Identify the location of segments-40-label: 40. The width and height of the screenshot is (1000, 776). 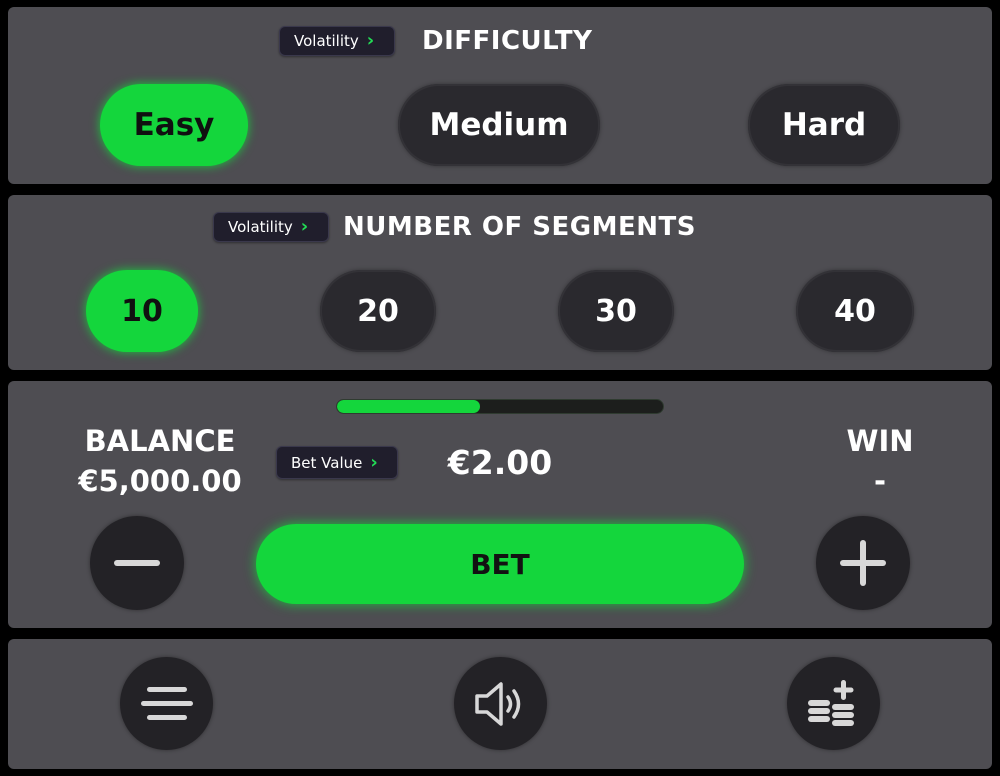
(855, 311).